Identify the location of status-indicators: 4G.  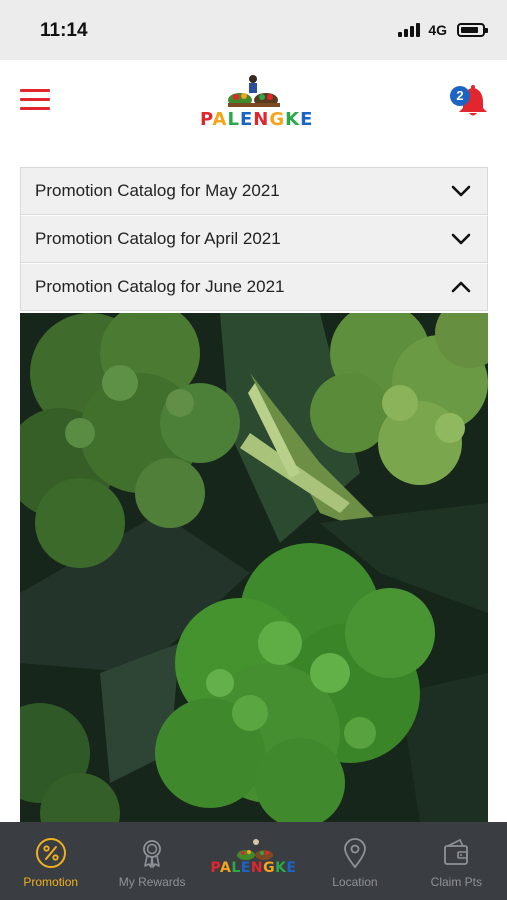
(443, 30).